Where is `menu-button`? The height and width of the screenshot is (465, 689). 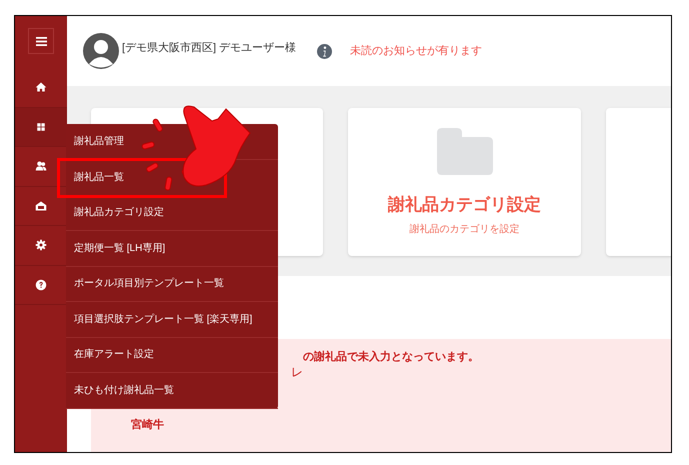
menu-button is located at coordinates (41, 41).